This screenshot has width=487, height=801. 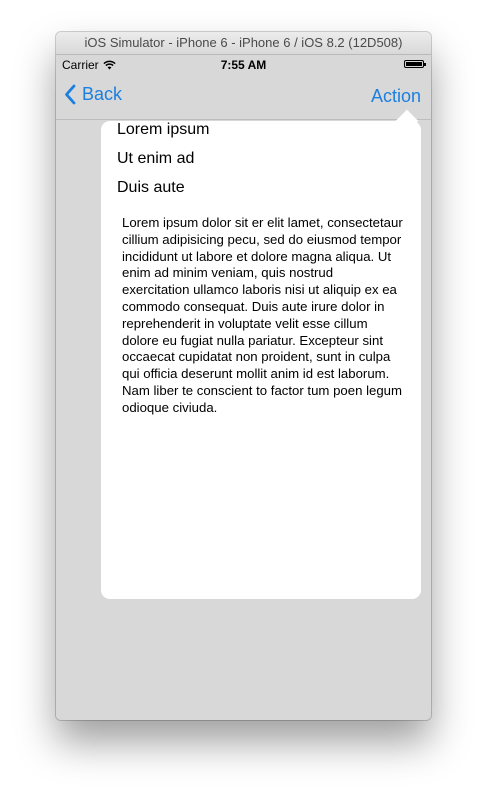 What do you see at coordinates (70, 94) in the screenshot?
I see `chevron-left-icon` at bounding box center [70, 94].